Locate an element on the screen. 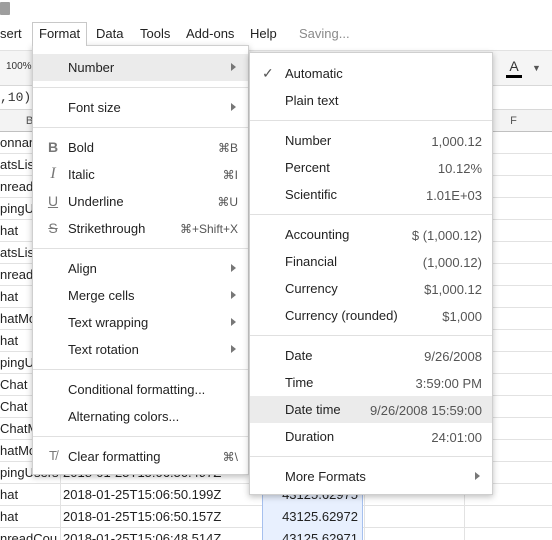 Image resolution: width=552 pixels, height=540 pixels. text-color-swatch is located at coordinates (514, 76).